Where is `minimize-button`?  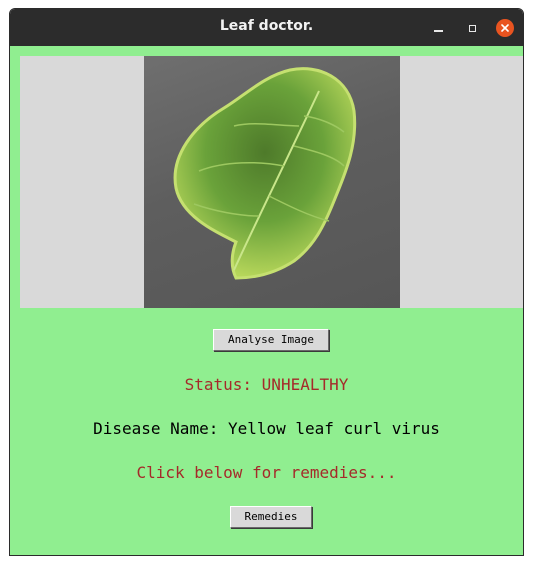 minimize-button is located at coordinates (438, 28).